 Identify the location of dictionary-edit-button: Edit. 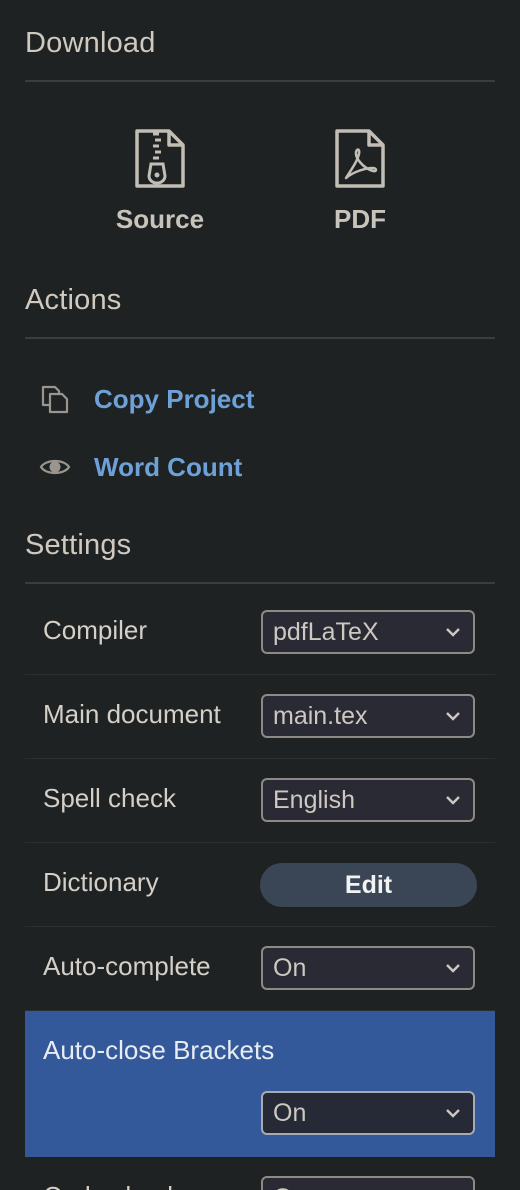
(368, 885).